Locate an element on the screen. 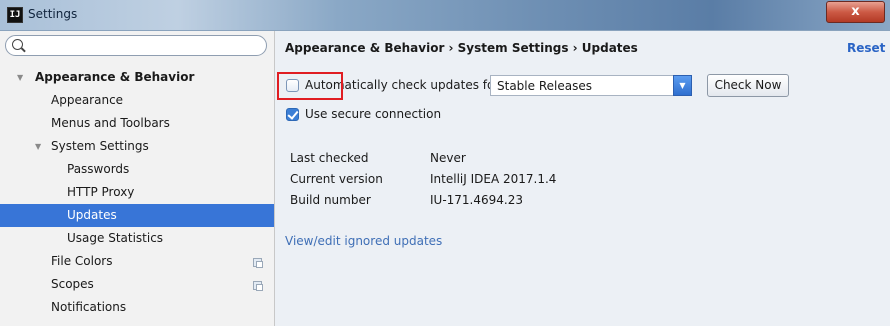 Image resolution: width=890 pixels, height=326 pixels. sidebar-item-label: Passwords is located at coordinates (98, 169).